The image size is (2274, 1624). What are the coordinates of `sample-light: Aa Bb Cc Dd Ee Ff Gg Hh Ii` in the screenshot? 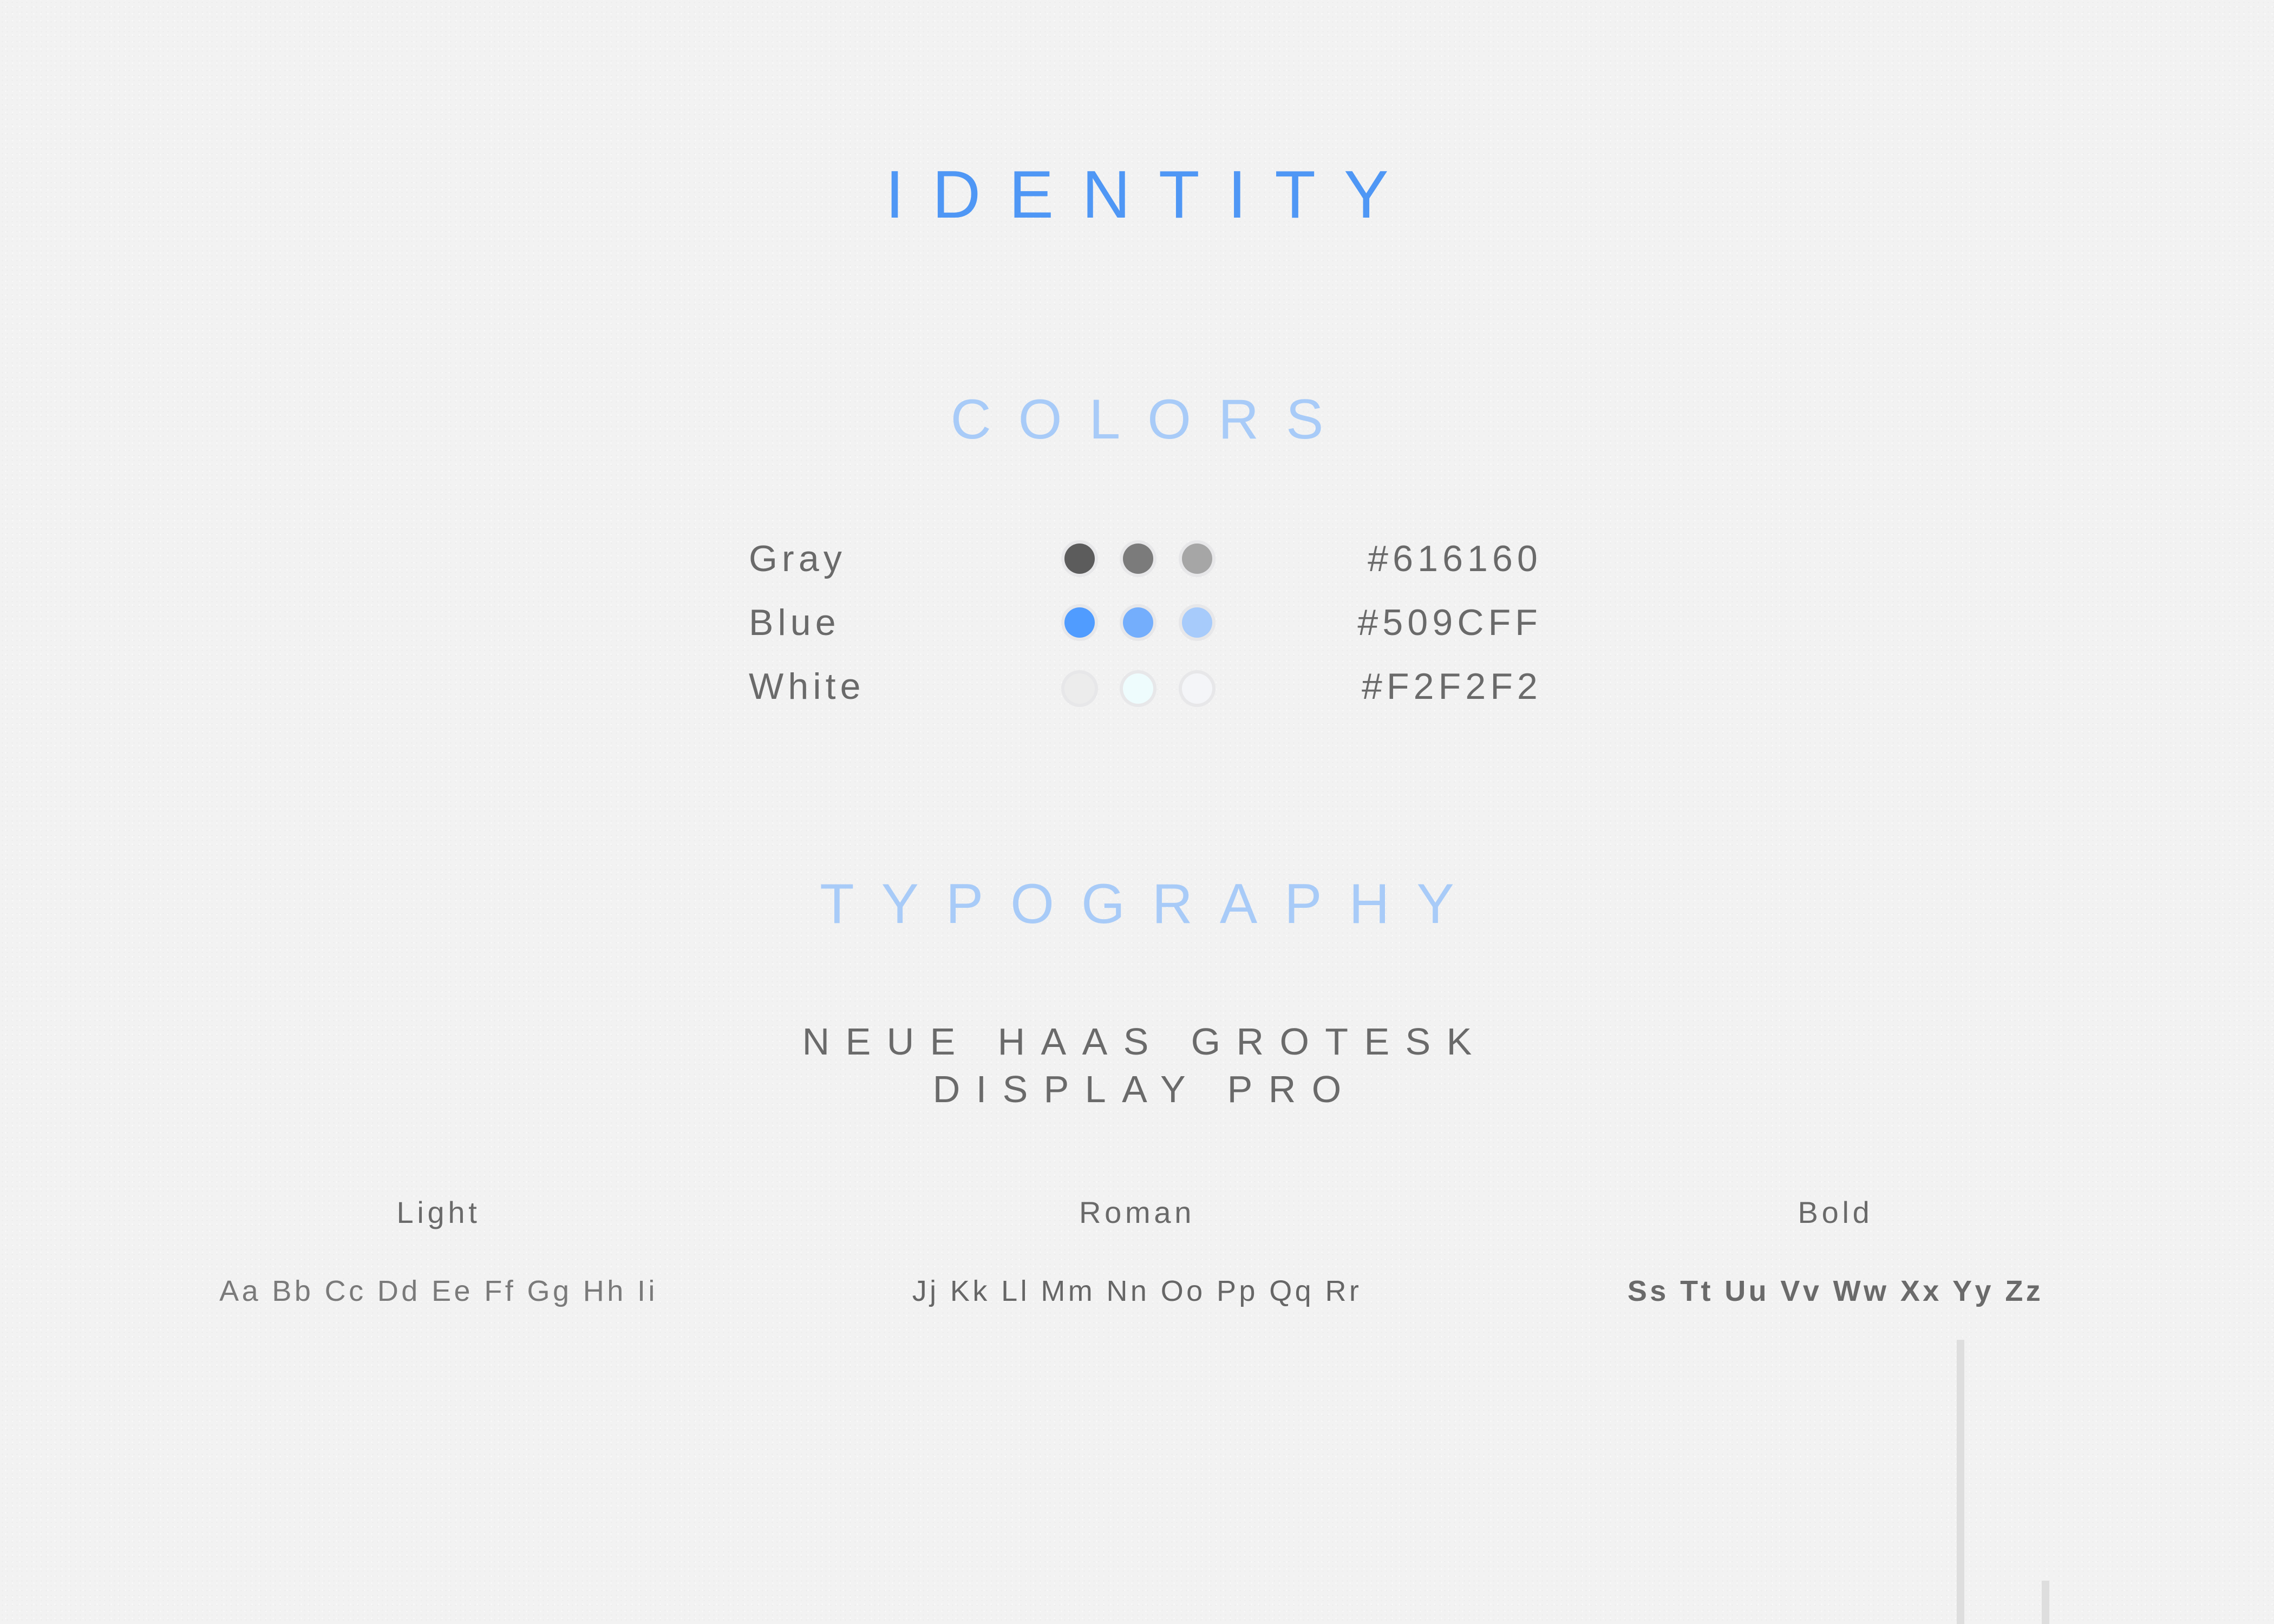 It's located at (439, 1291).